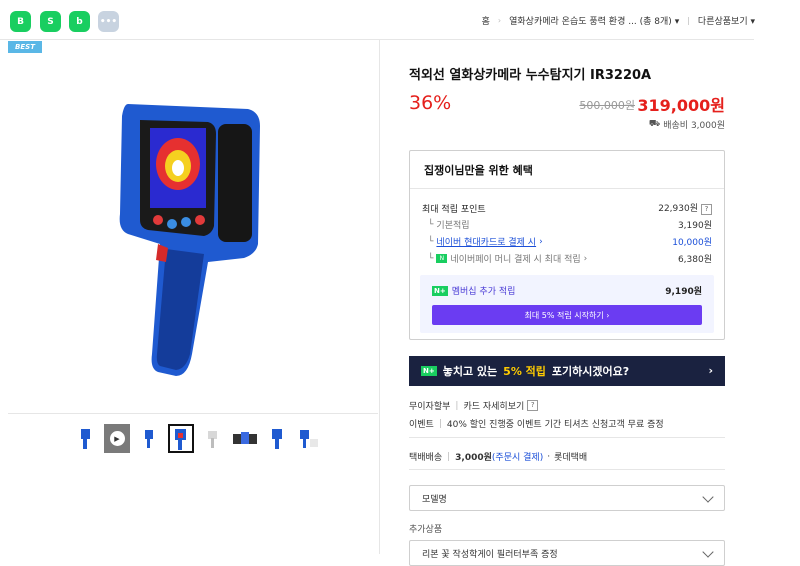  I want to click on breadcrumb-home: 홈, so click(486, 20).